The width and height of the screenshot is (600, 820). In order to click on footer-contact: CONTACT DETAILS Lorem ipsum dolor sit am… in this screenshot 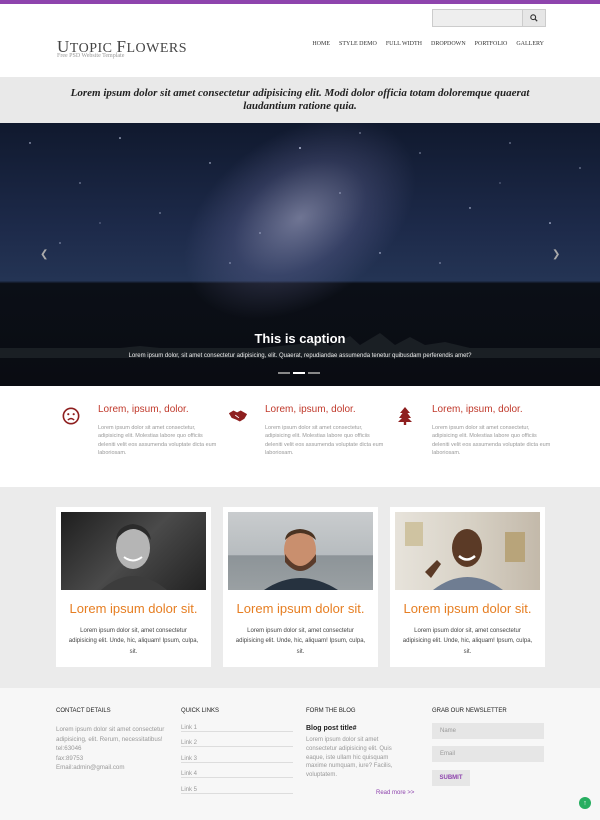, I will do `click(112, 740)`.